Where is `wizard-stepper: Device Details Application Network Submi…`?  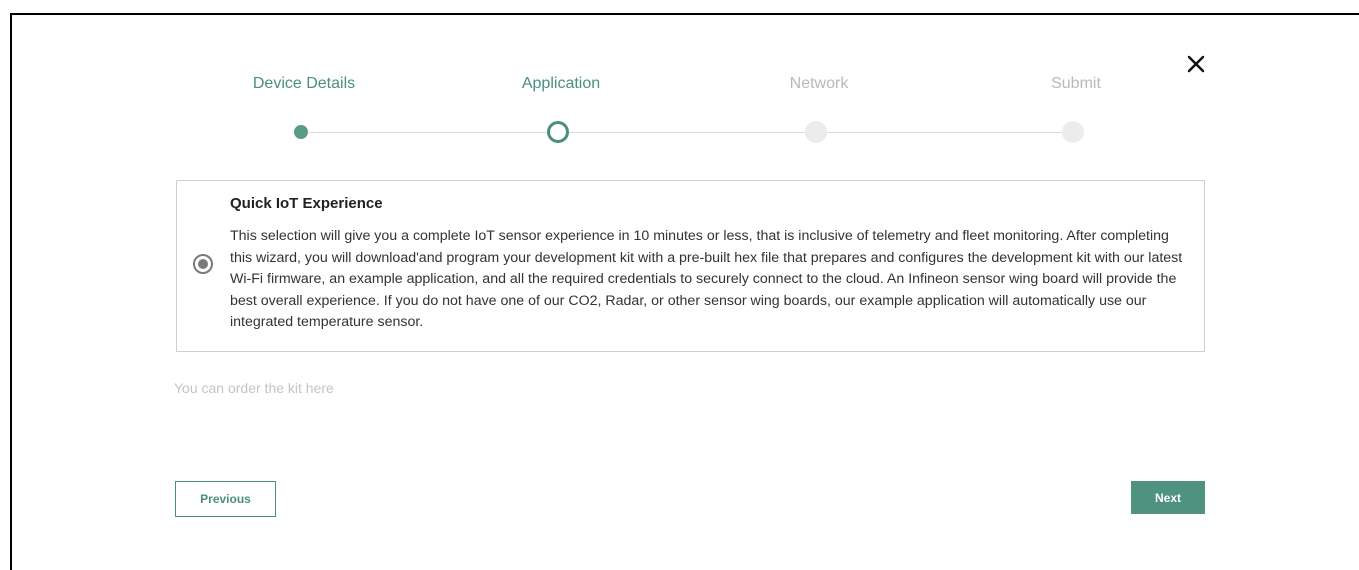 wizard-stepper: Device Details Application Network Submi… is located at coordinates (700, 110).